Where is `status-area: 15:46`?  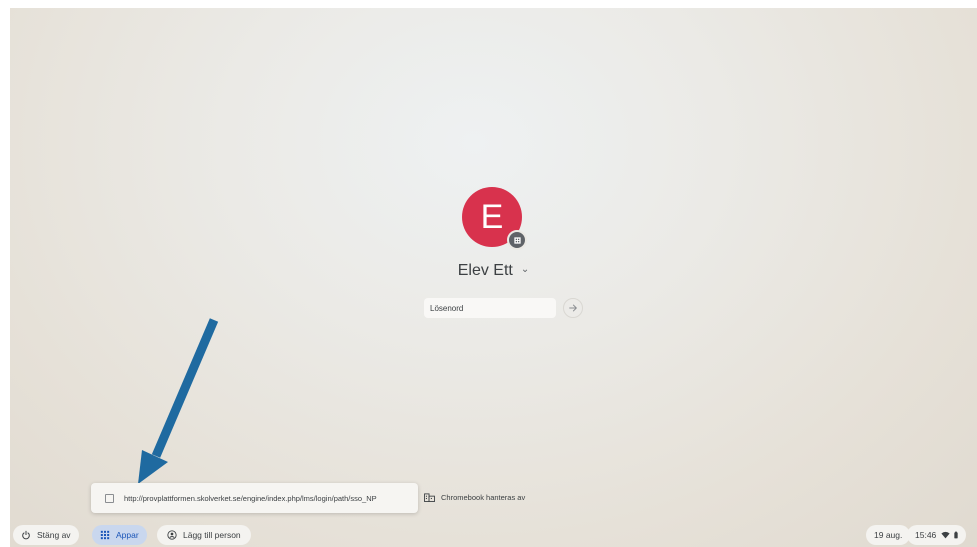 status-area: 15:46 is located at coordinates (937, 535).